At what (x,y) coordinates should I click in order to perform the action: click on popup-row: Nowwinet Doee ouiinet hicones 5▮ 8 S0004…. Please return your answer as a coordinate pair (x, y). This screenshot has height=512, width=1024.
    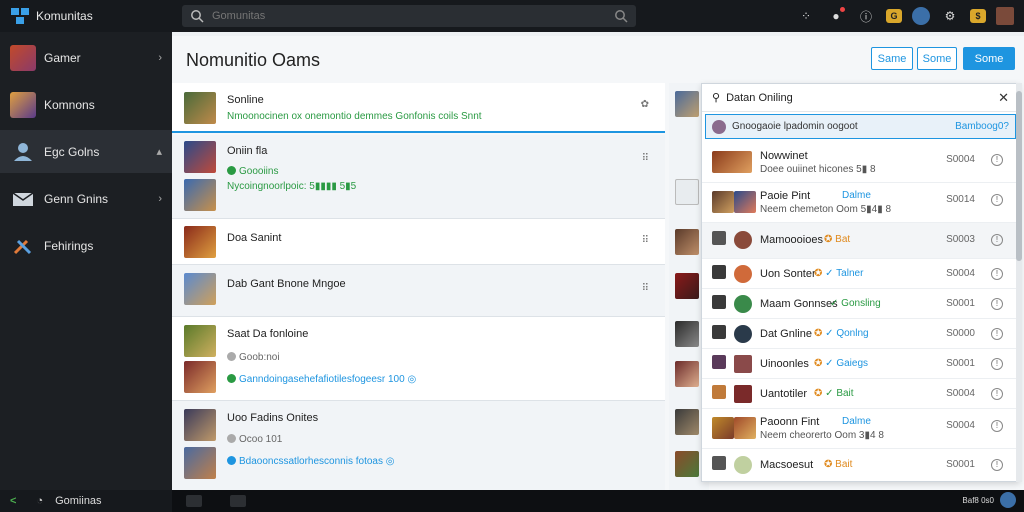
    Looking at the image, I should click on (860, 162).